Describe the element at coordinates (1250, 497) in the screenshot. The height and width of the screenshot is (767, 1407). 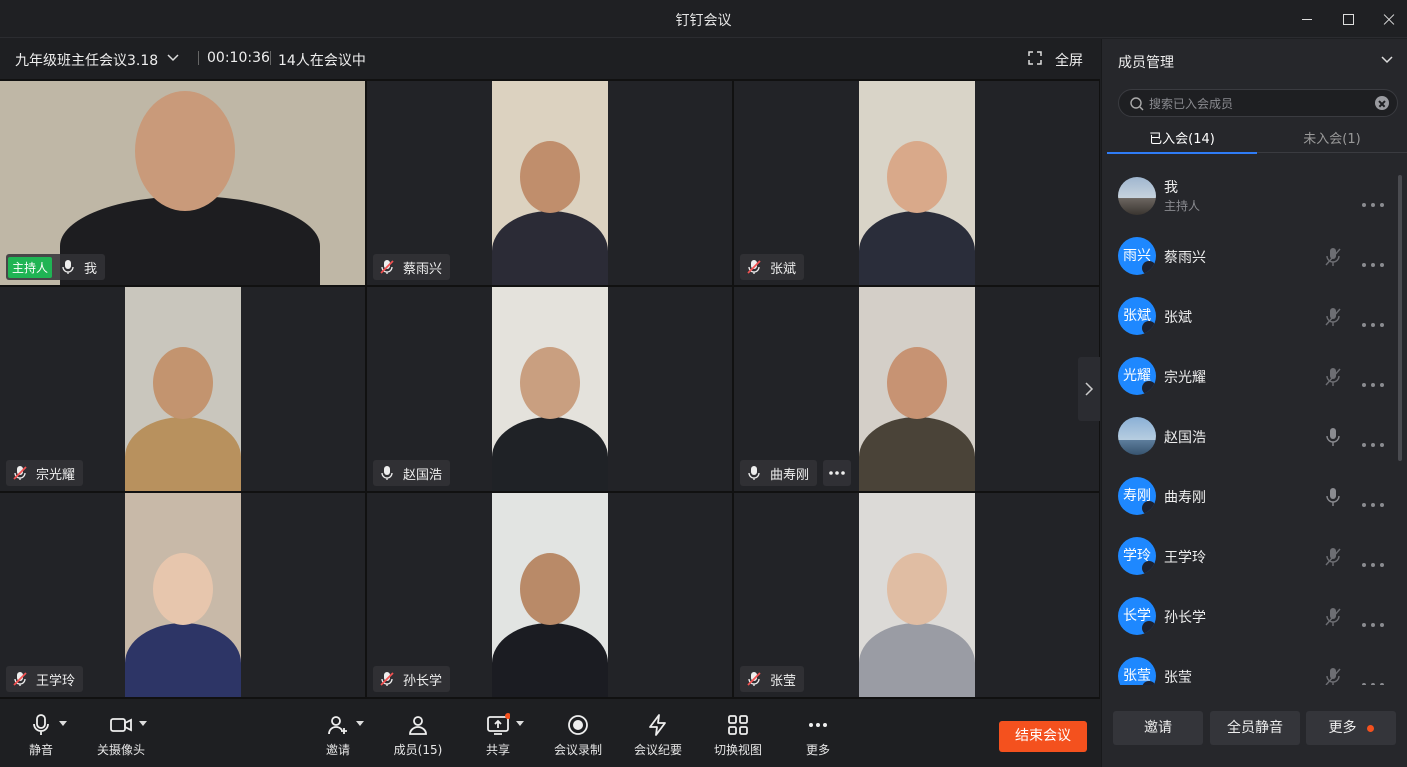
I see `member-row: 寿刚 曲寿刚` at that location.